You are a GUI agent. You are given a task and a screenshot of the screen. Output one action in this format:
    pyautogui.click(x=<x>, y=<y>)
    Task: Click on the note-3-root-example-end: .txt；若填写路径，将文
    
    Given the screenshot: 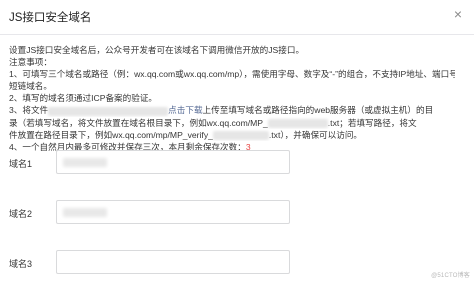 What is the action you would take?
    pyautogui.click(x=372, y=122)
    